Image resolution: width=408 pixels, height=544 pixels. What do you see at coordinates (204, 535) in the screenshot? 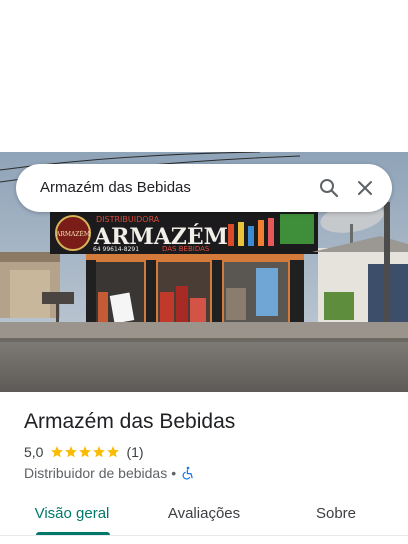
I see `tabs-divider` at bounding box center [204, 535].